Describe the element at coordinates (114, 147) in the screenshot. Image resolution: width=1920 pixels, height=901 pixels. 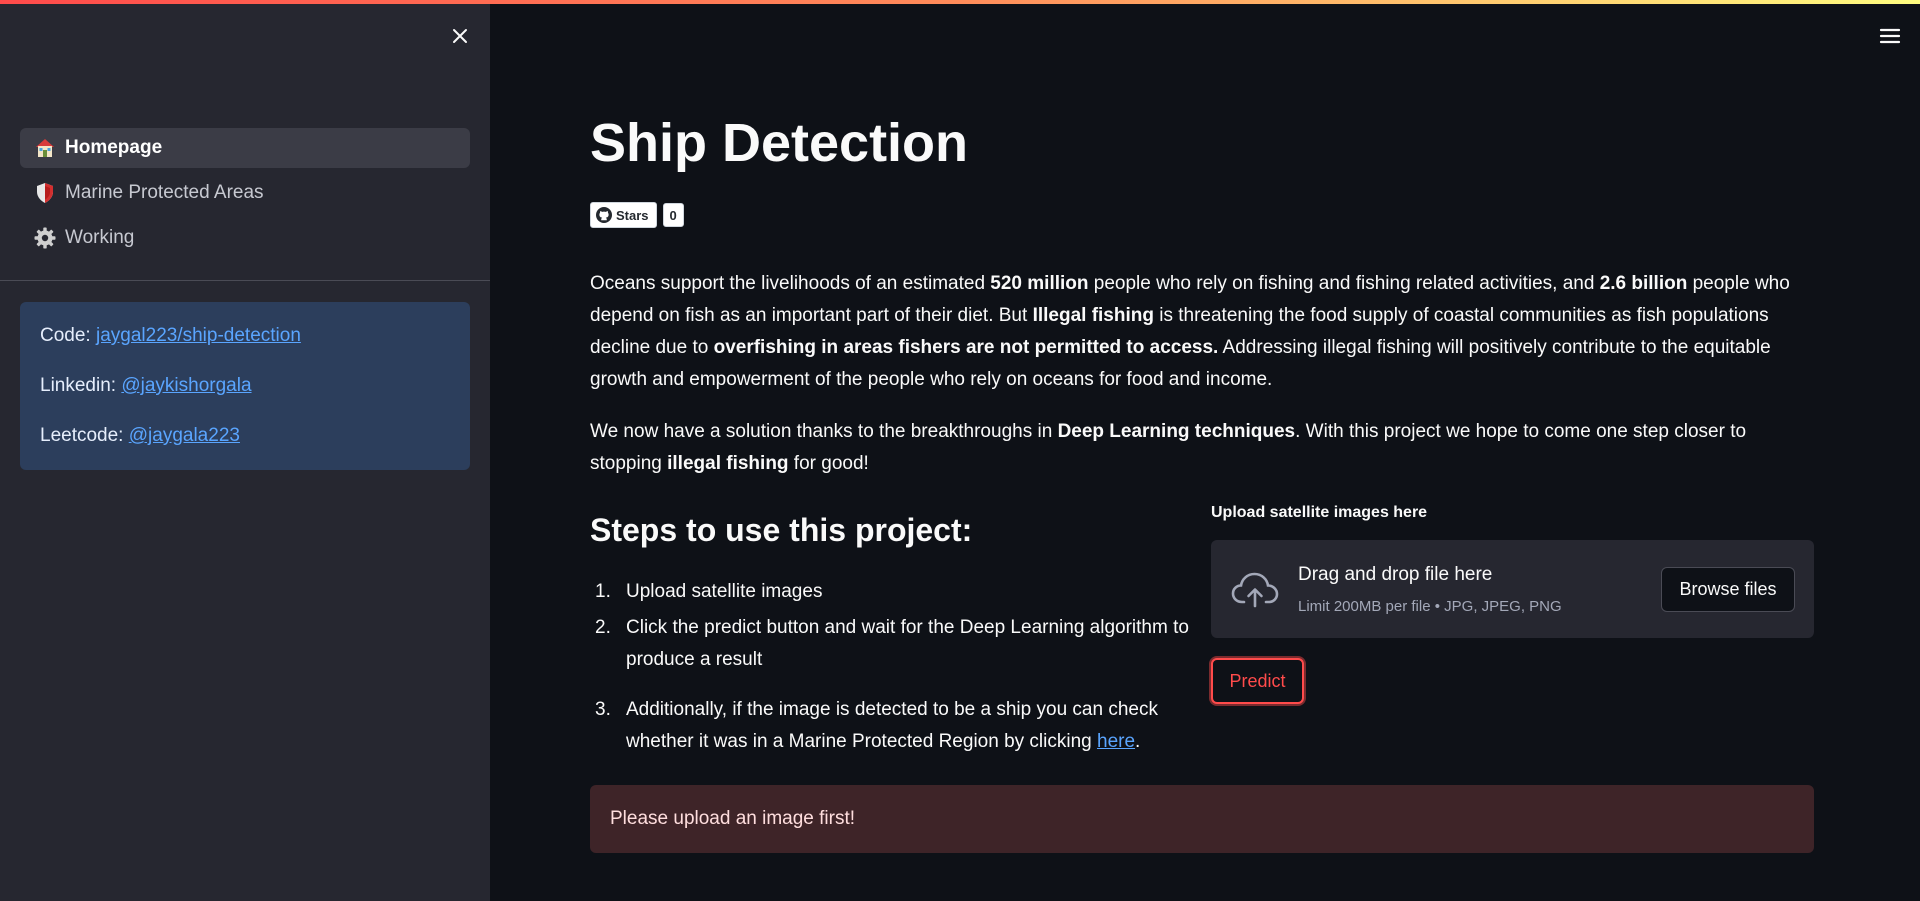
I see `nav-item-label: Homepage` at that location.